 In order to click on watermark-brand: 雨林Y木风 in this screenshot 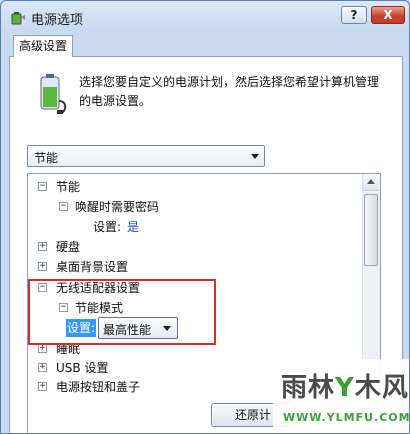, I will do `click(345, 385)`.